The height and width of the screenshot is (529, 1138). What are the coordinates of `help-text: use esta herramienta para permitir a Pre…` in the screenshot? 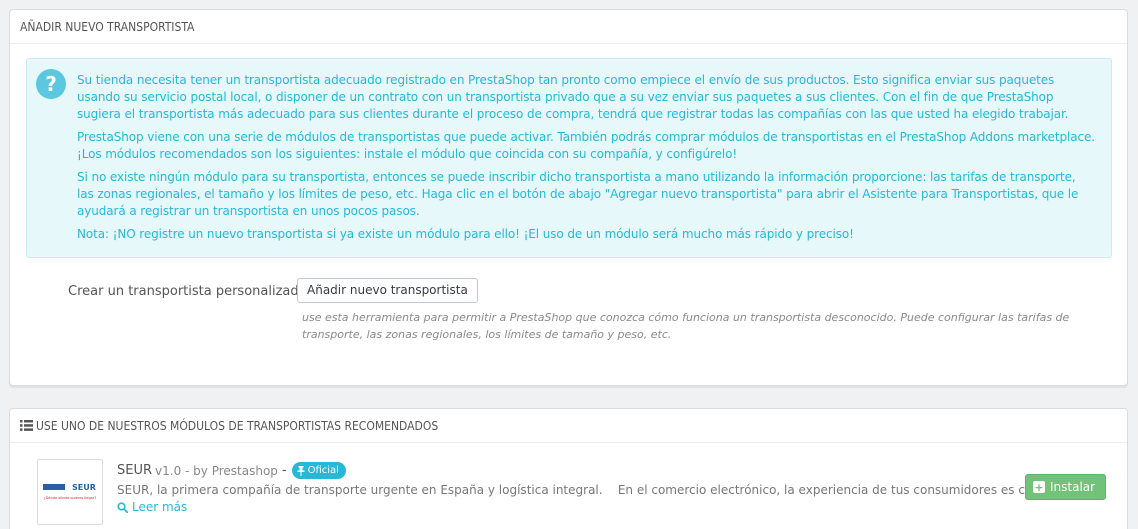 It's located at (686, 326).